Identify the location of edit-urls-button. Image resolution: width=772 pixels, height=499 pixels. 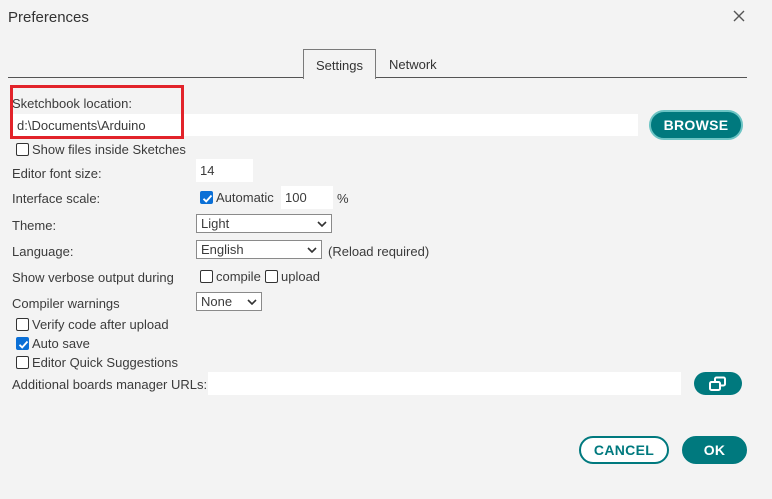
(718, 383).